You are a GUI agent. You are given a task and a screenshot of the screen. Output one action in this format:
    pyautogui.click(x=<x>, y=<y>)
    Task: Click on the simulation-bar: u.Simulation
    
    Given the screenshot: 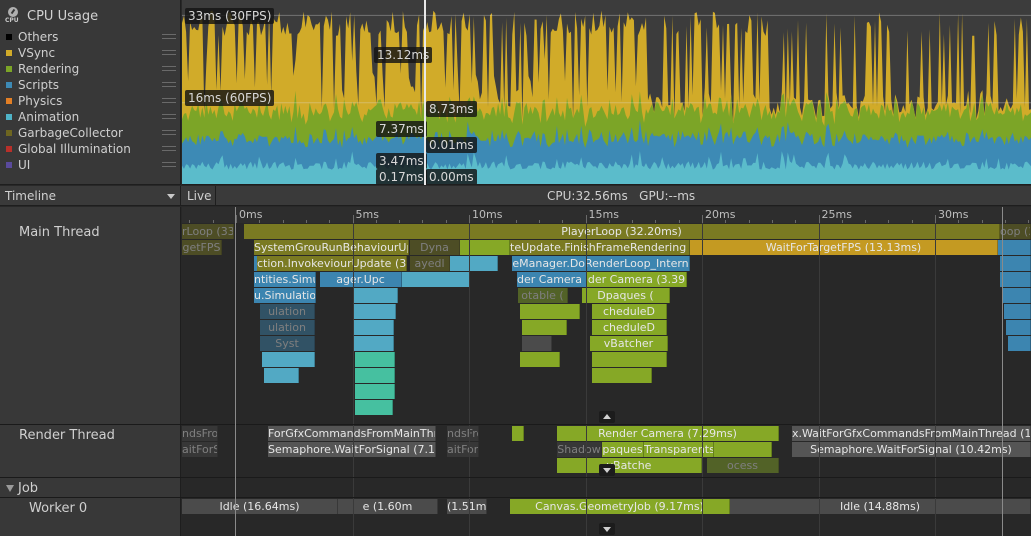 What is the action you would take?
    pyautogui.click(x=285, y=295)
    